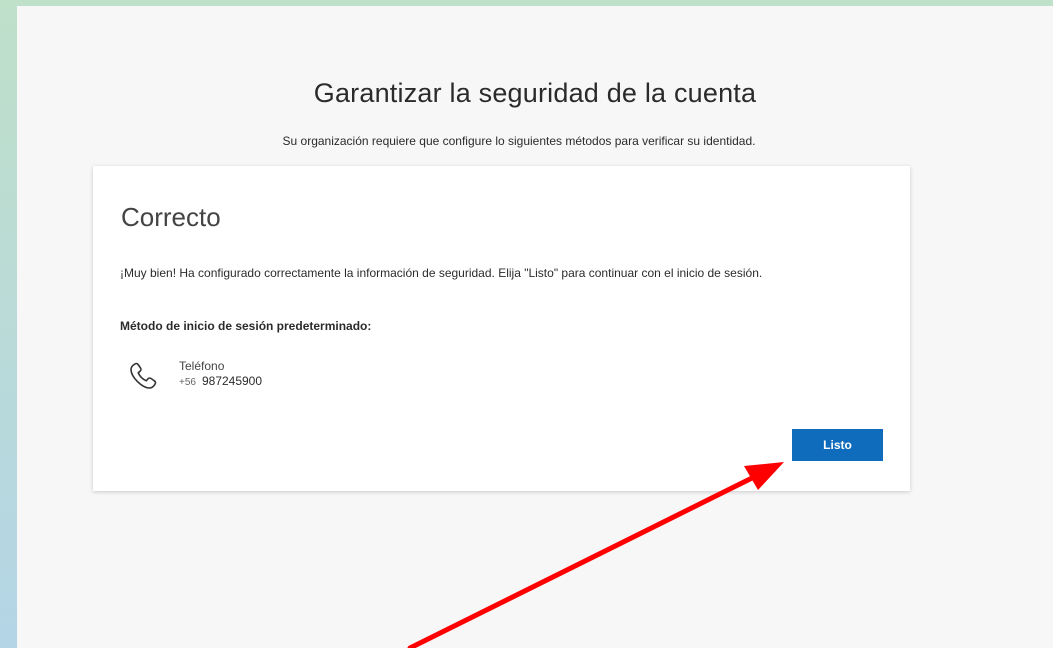 This screenshot has height=648, width=1053. Describe the element at coordinates (202, 366) in the screenshot. I see `method-name: Teléfono` at that location.